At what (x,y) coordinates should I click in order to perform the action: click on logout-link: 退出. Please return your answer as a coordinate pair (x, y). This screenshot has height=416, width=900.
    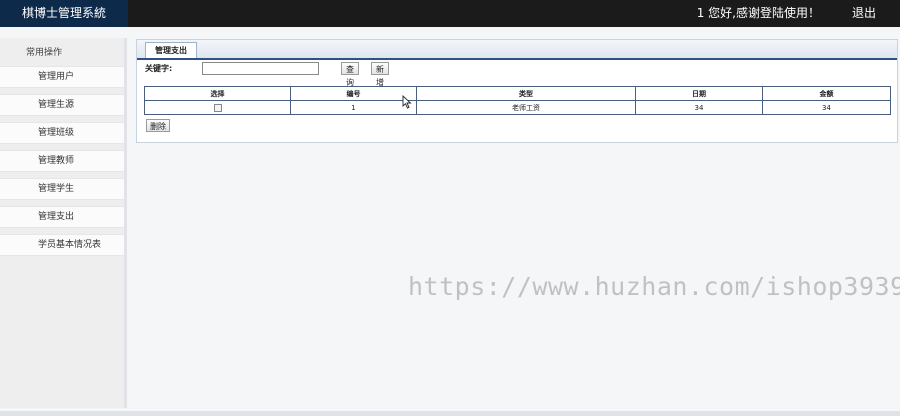
    Looking at the image, I should click on (864, 13).